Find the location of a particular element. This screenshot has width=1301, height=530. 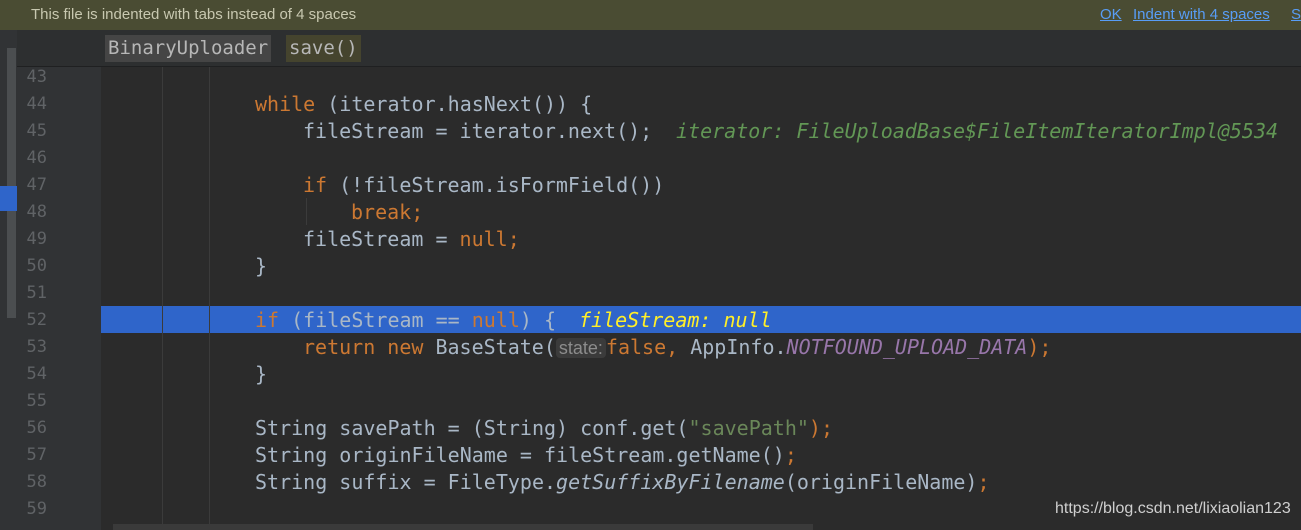

code-segment: (!fileStream.isFormField()) is located at coordinates (496, 185).